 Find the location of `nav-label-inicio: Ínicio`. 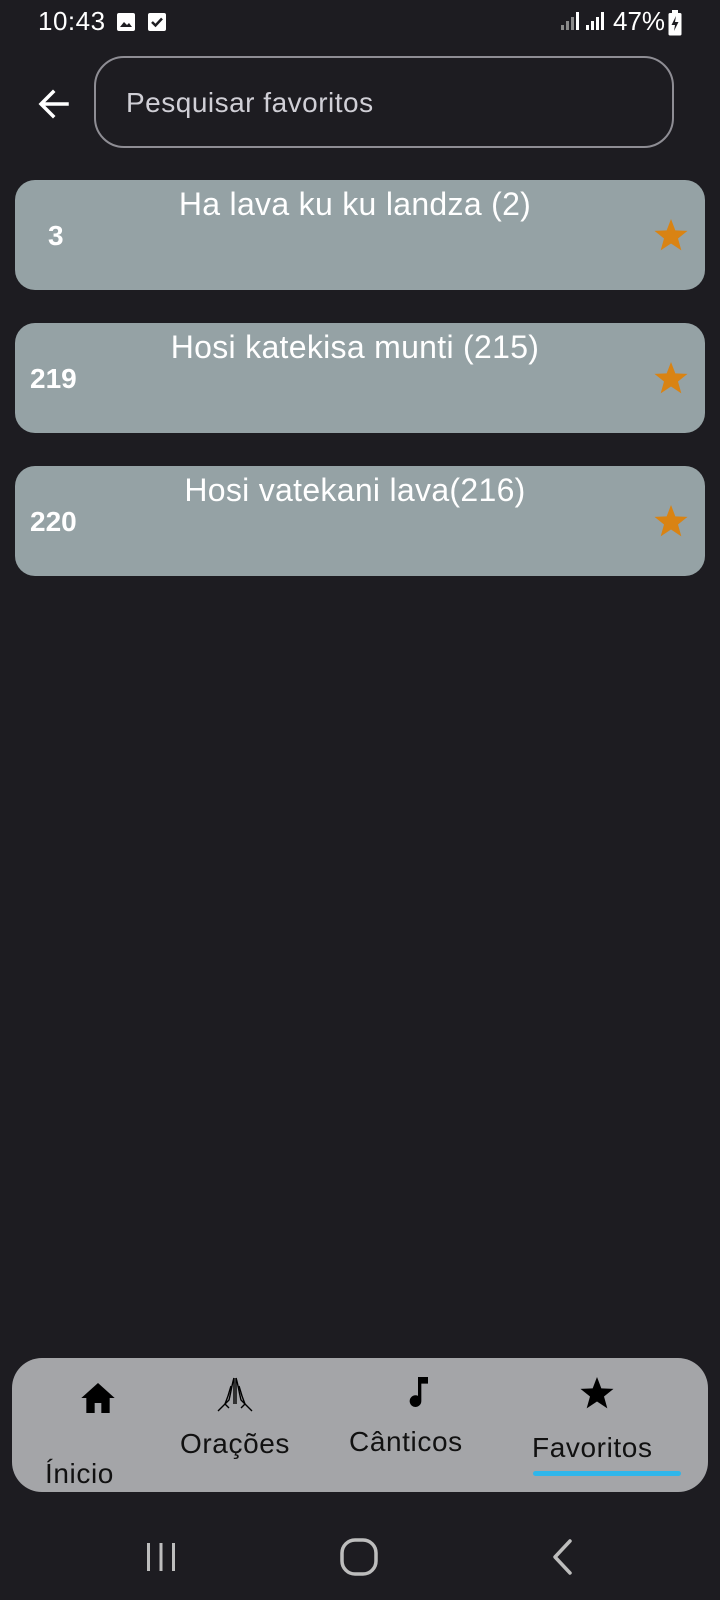

nav-label-inicio: Ínicio is located at coordinates (79, 1473).